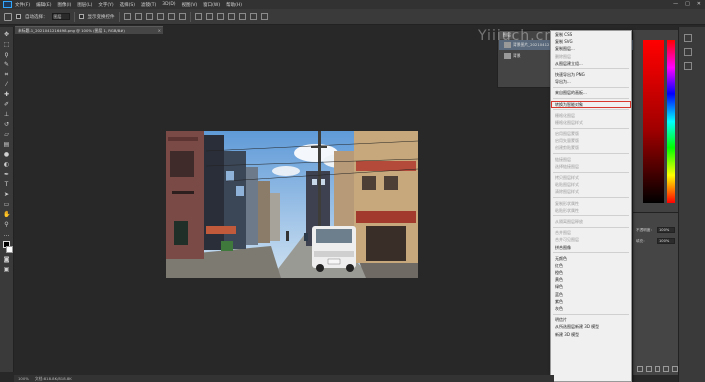  I want to click on path-select-tool-icon: ➤, so click(6, 194).